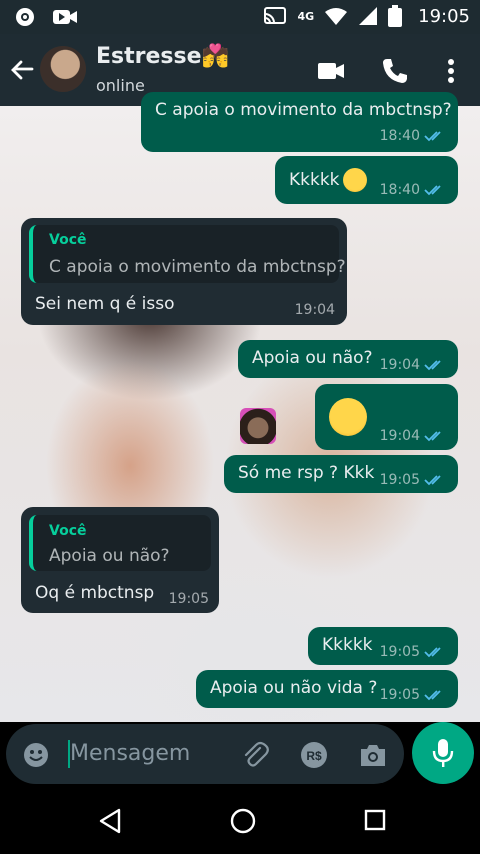 This screenshot has height=854, width=480. I want to click on avatar-sticker, so click(258, 426).